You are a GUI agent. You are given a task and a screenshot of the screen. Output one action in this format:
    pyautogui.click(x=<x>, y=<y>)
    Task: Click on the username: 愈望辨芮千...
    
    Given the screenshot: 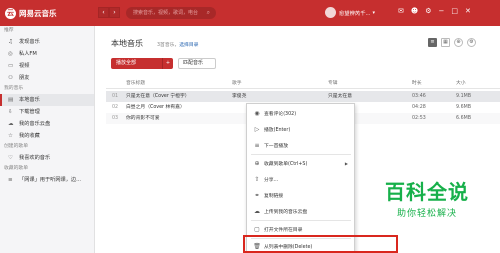 What is the action you would take?
    pyautogui.click(x=355, y=13)
    